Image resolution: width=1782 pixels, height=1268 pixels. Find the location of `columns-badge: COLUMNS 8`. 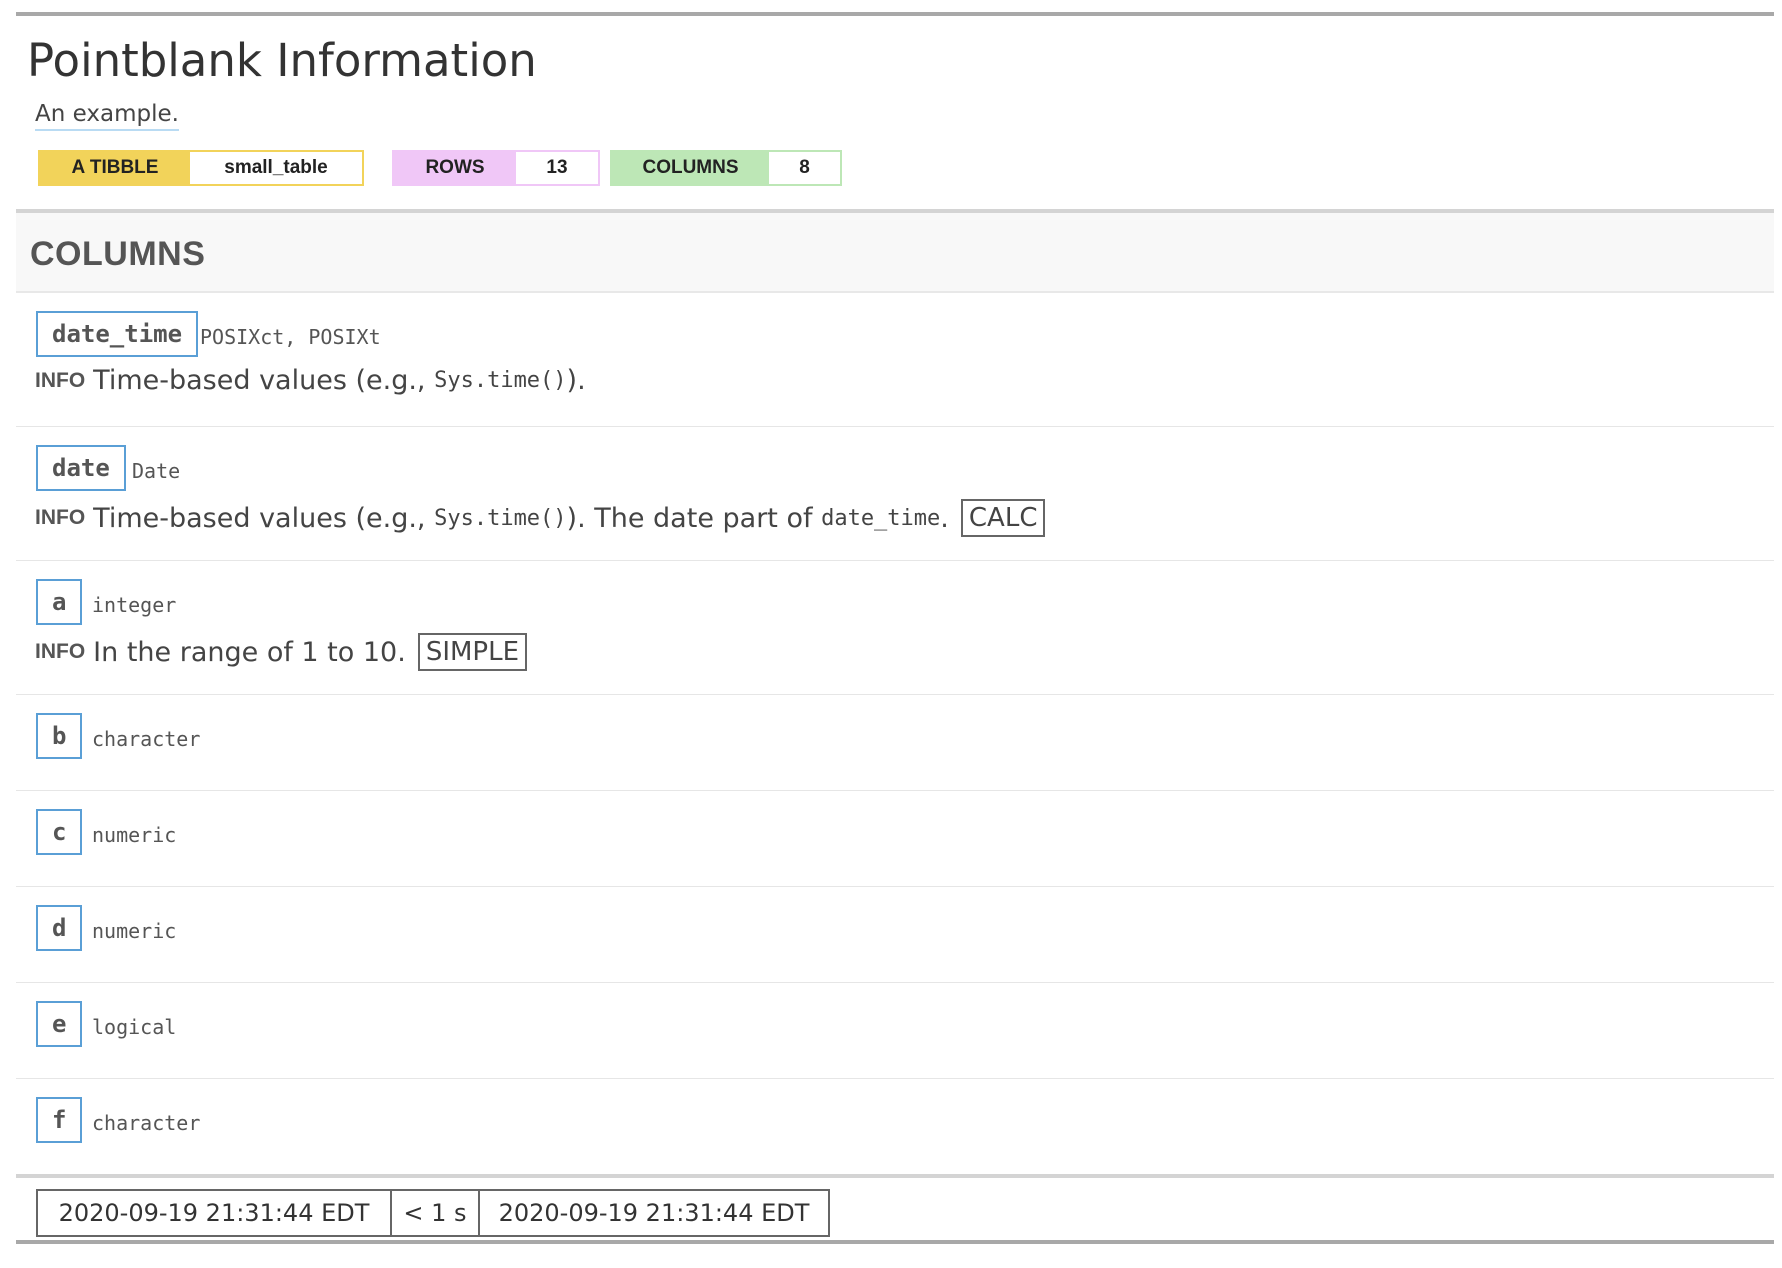

columns-badge: COLUMNS 8 is located at coordinates (726, 168).